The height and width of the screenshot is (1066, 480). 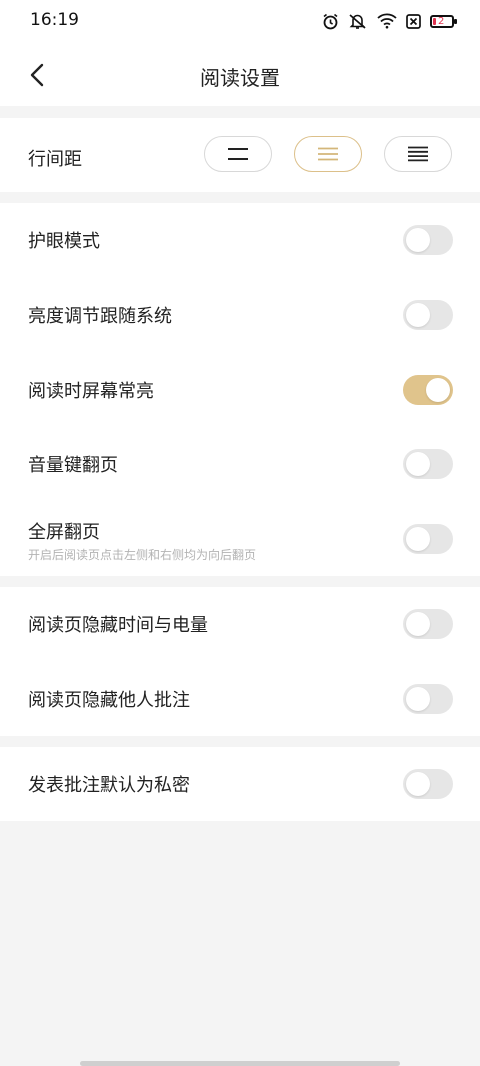 I want to click on battery-icon: 2, so click(x=443, y=21).